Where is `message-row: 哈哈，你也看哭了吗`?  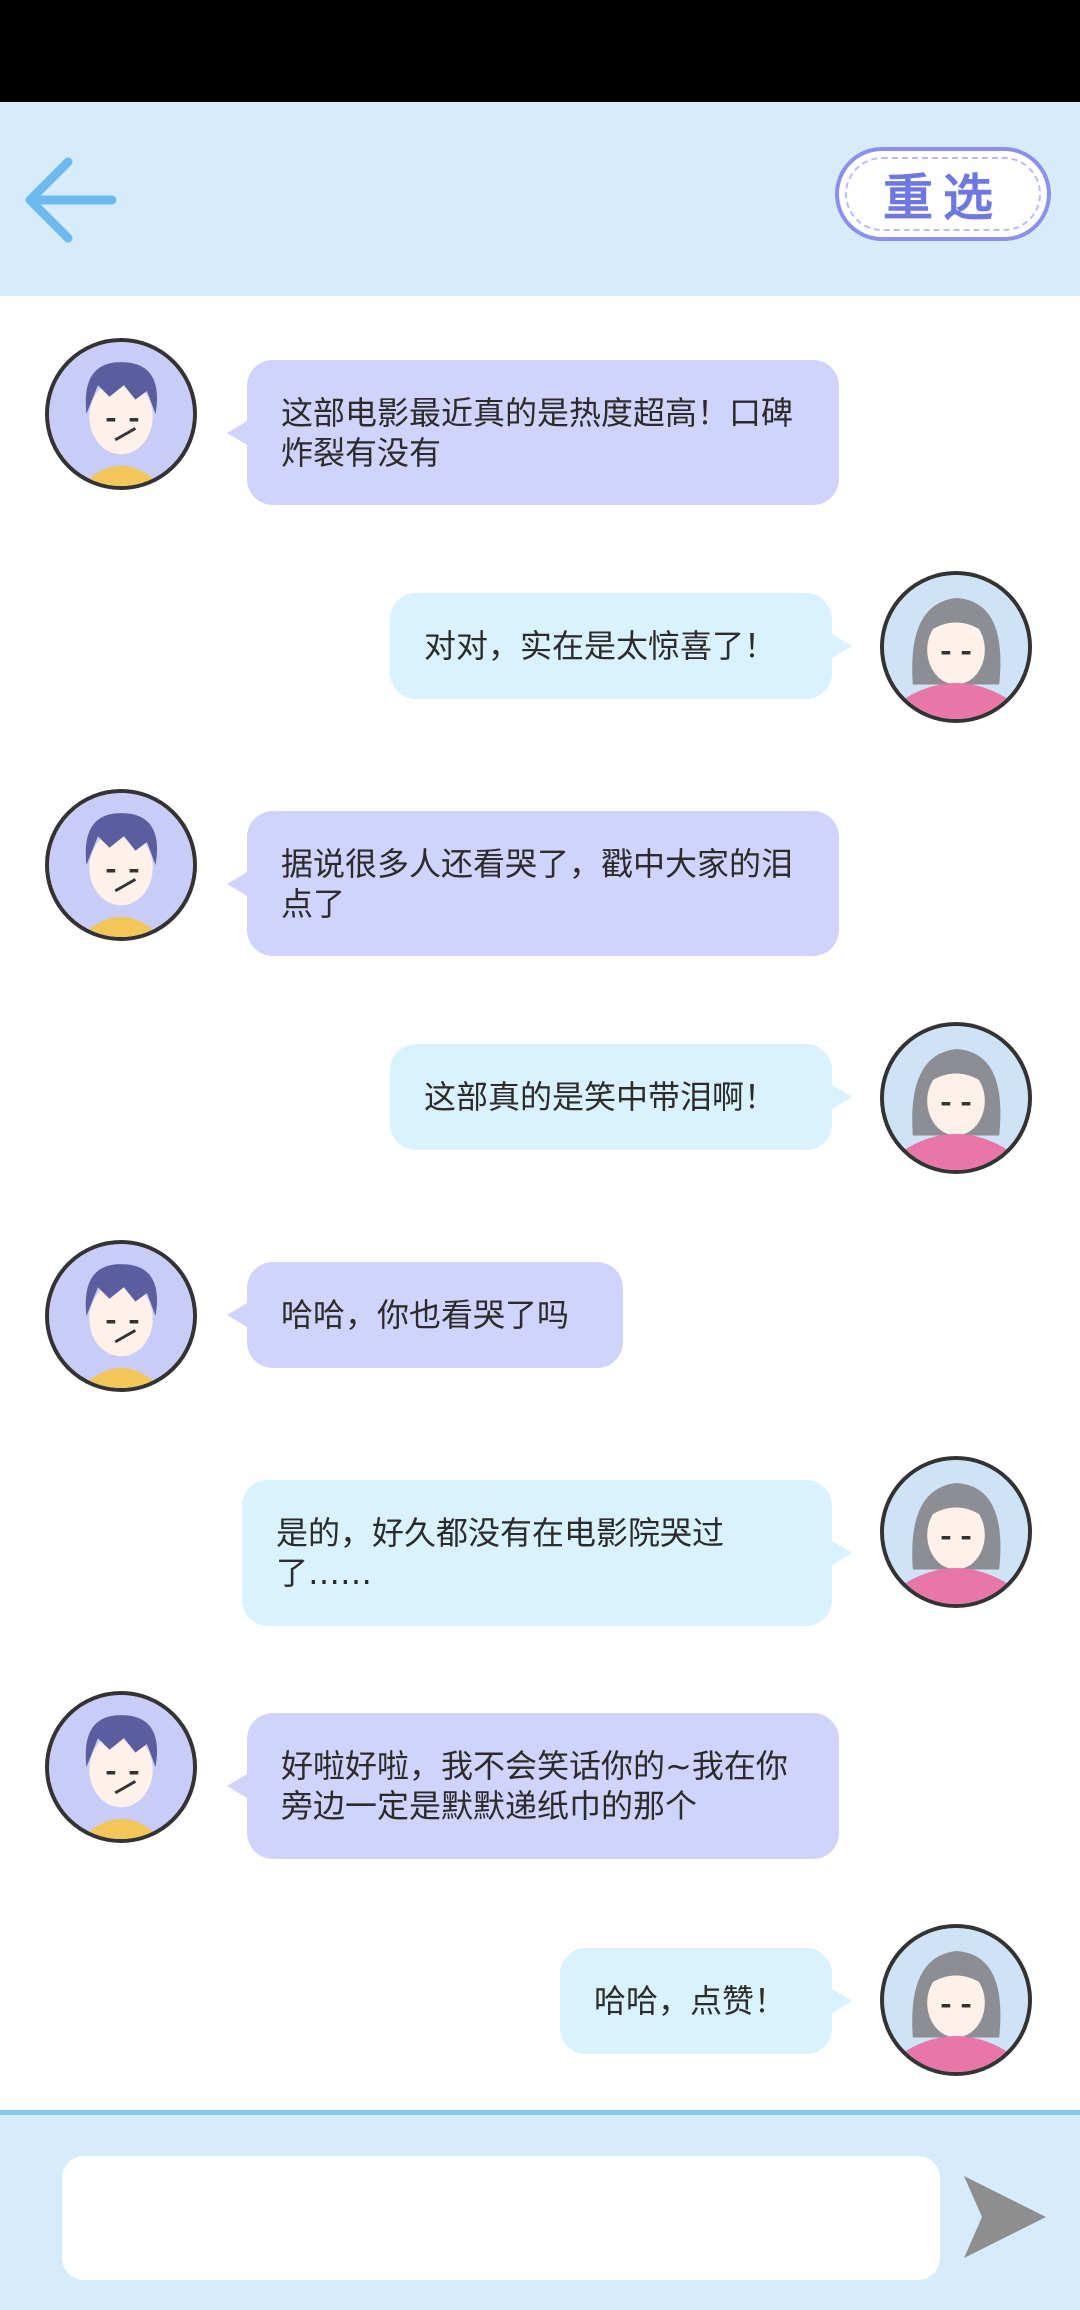 message-row: 哈哈，你也看哭了吗 is located at coordinates (540, 1320).